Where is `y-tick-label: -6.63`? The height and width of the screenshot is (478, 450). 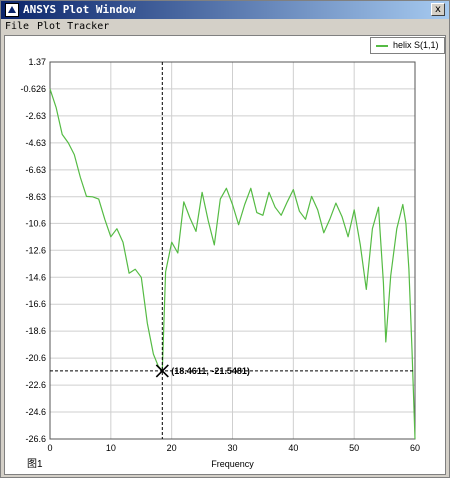
y-tick-label: -6.63 is located at coordinates (35, 170).